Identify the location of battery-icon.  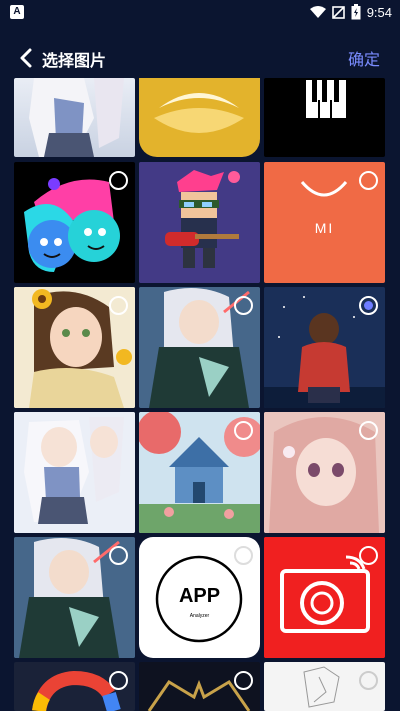
(356, 12).